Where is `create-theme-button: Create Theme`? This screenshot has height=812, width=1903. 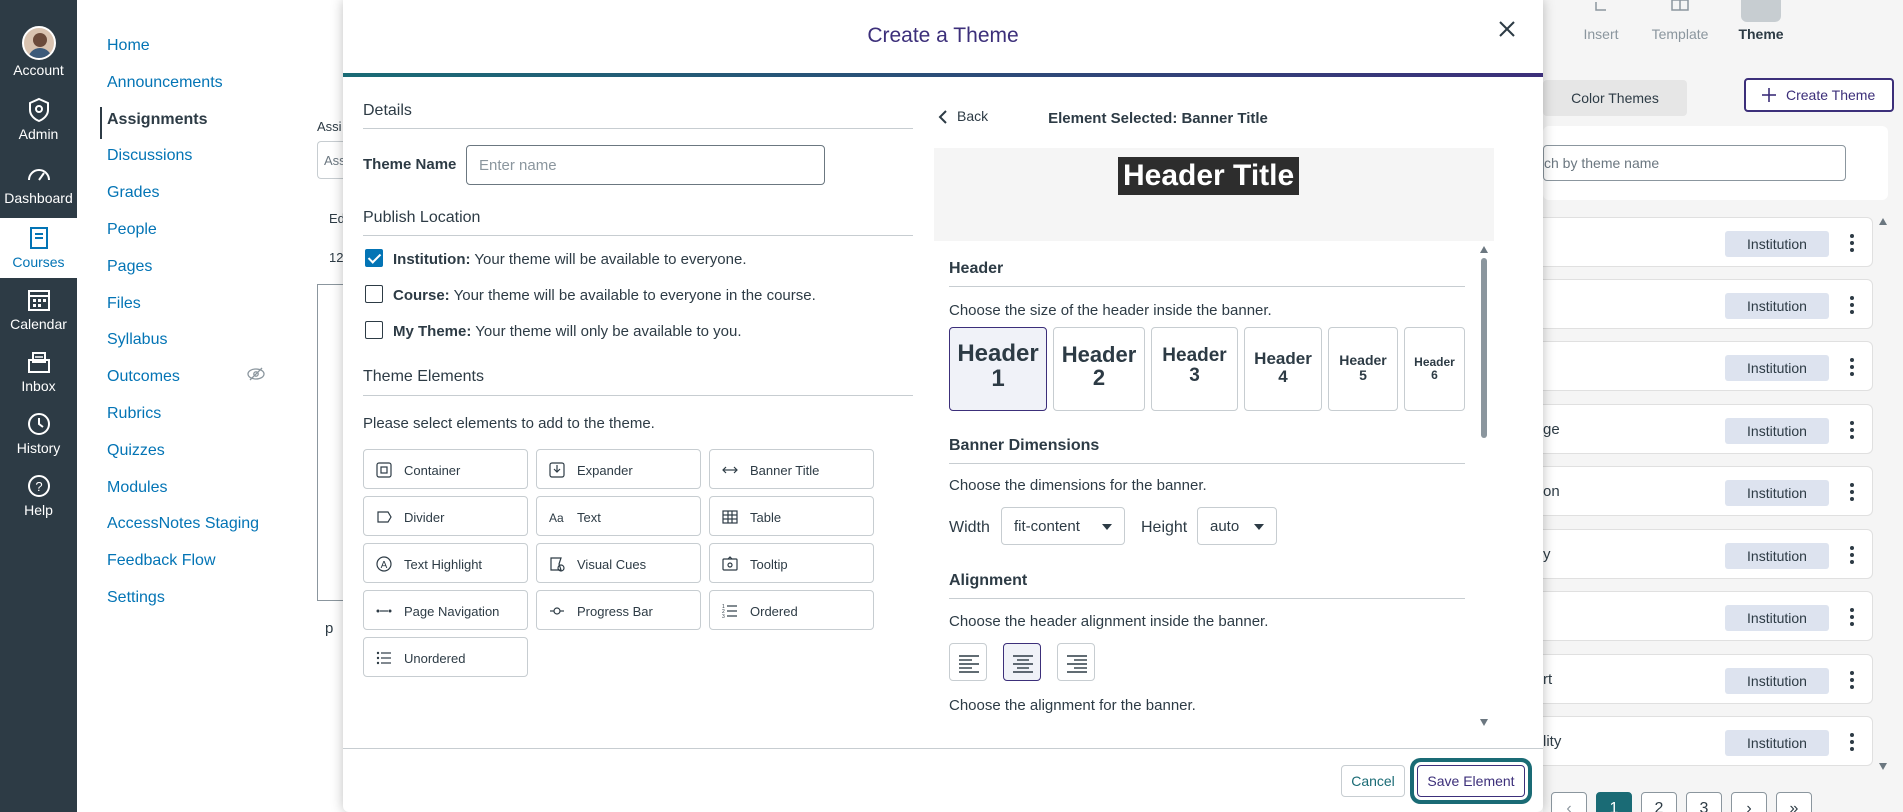 create-theme-button: Create Theme is located at coordinates (1819, 95).